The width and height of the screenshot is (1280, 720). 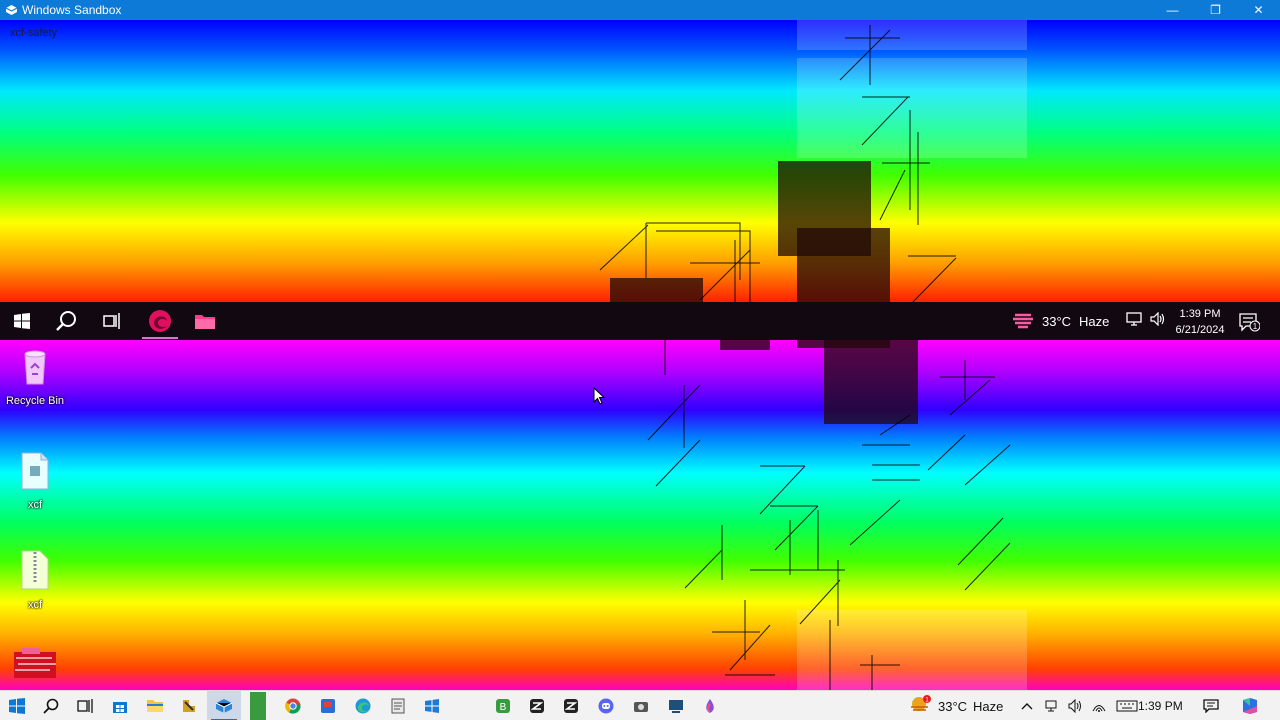 What do you see at coordinates (189, 705) in the screenshot?
I see `toolbox-app-icon` at bounding box center [189, 705].